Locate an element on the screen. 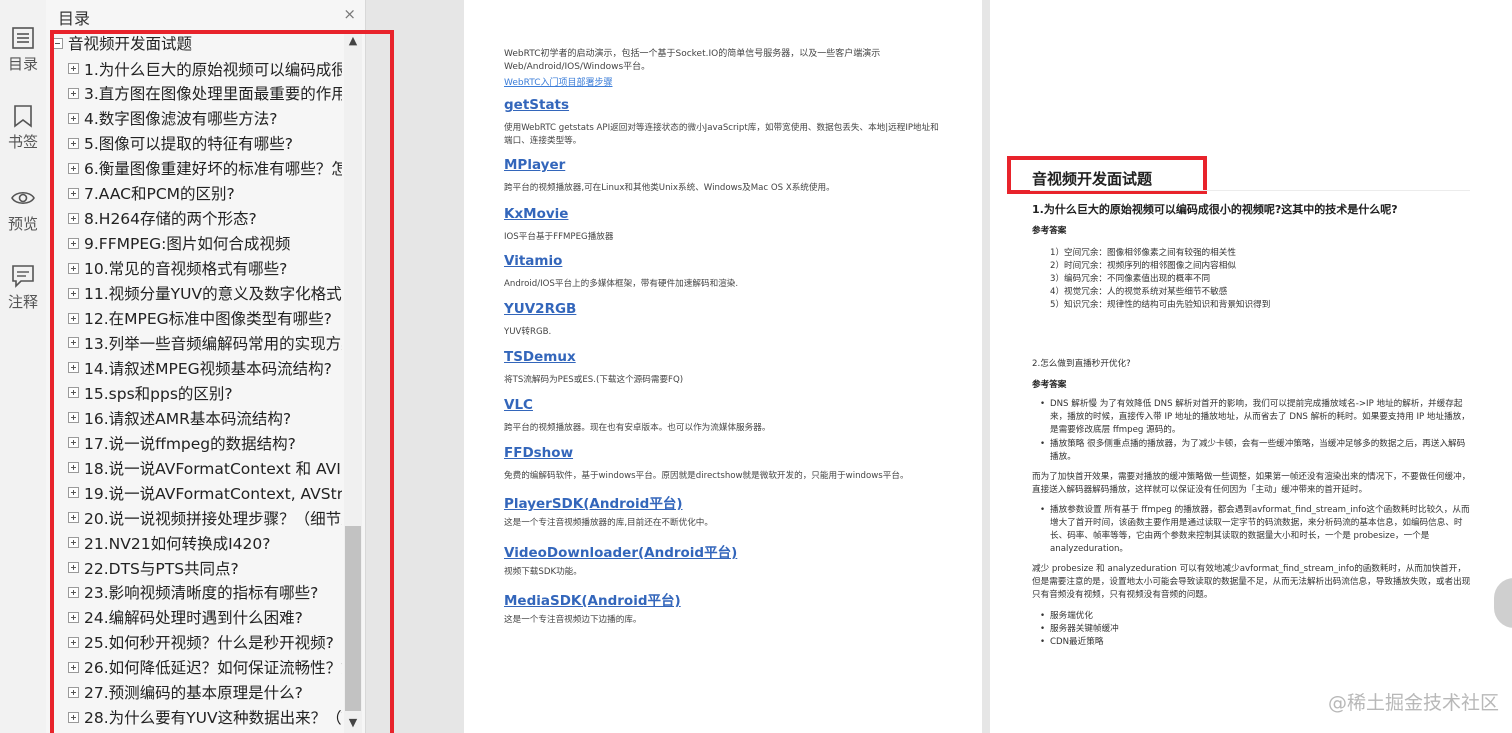  rail-notes-button: 注释 is located at coordinates (23, 288).